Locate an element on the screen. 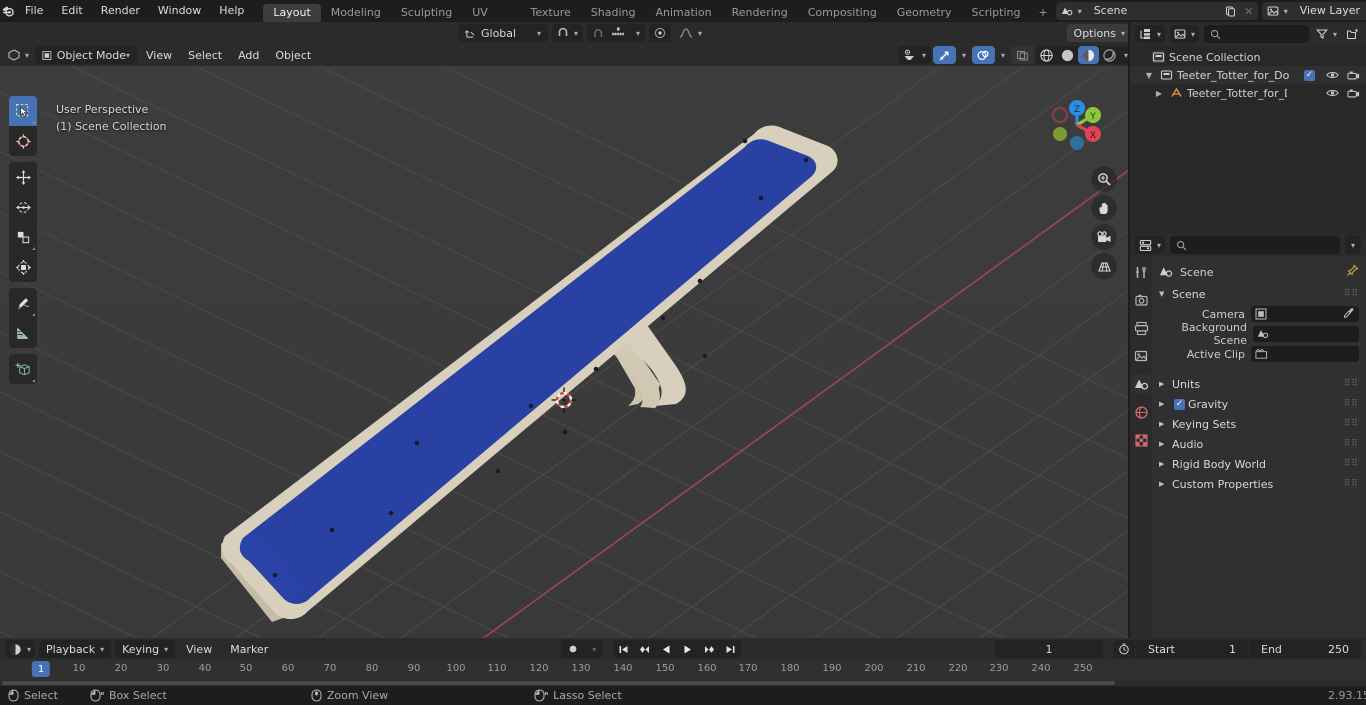 The height and width of the screenshot is (705, 1366). panel-header-audio: ▶ Audio ⠿⠿ is located at coordinates (1259, 444).